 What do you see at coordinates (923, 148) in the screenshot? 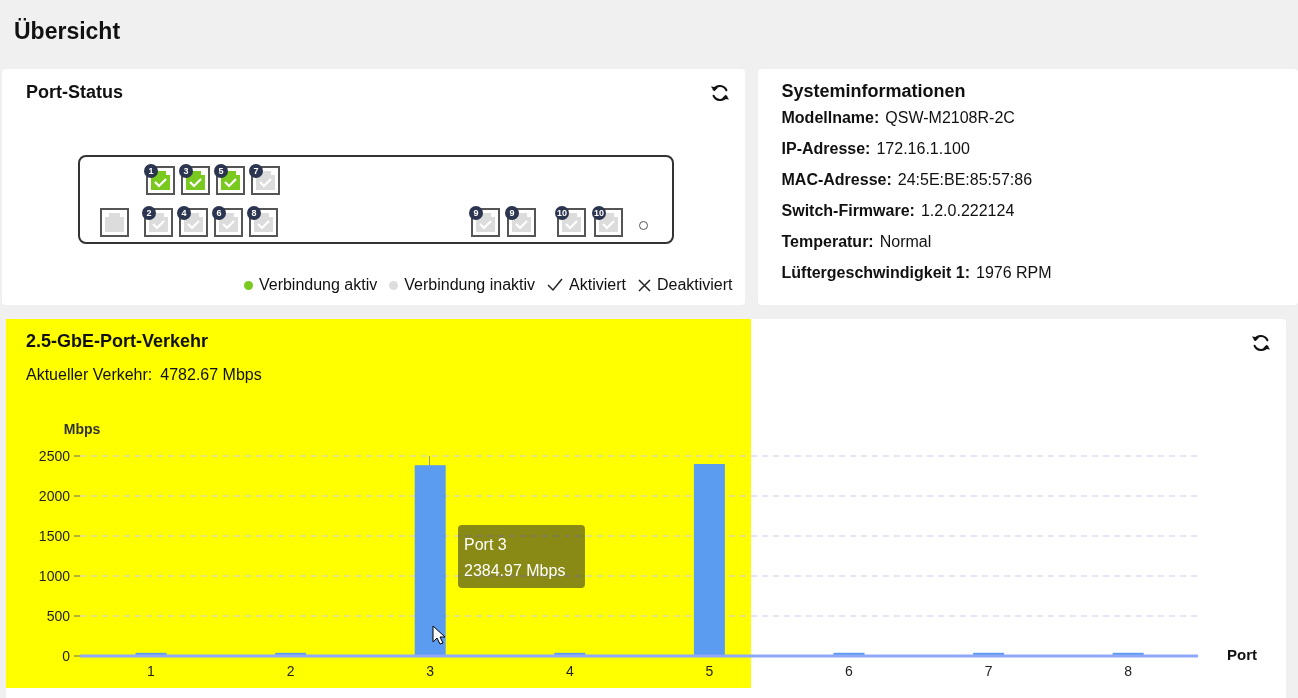
I see `info-value: 172.16.1.100` at bounding box center [923, 148].